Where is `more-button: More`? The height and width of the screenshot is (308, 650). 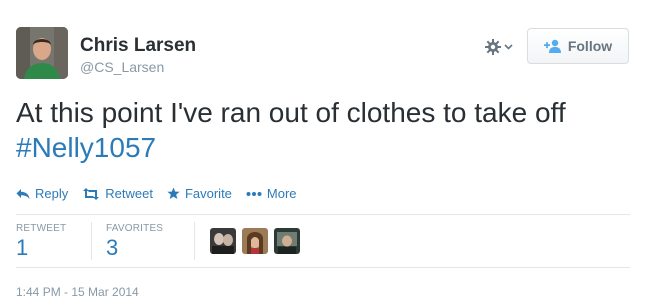
more-button: More is located at coordinates (271, 193).